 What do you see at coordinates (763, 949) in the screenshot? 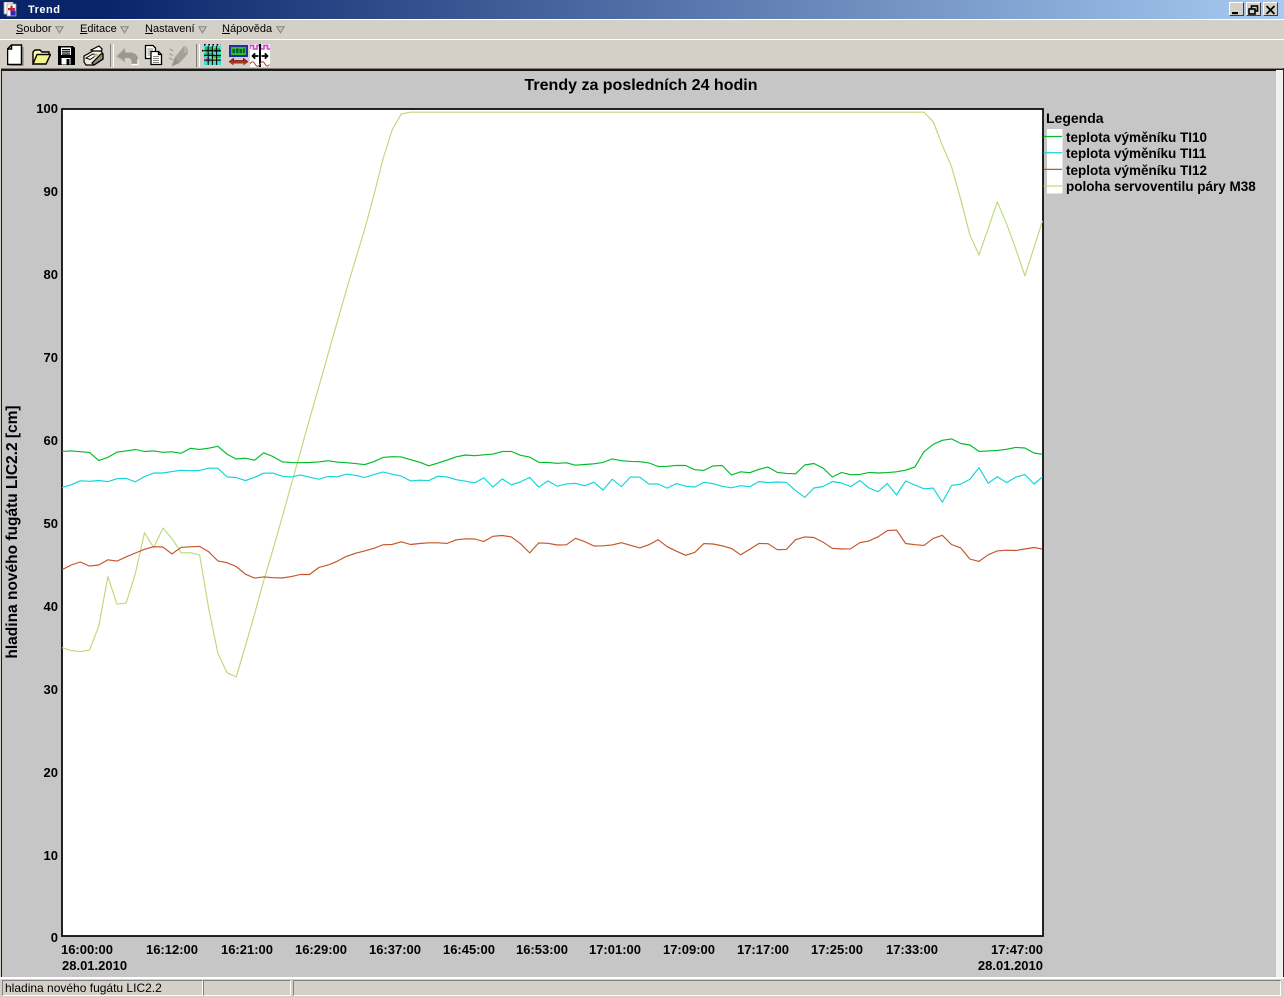
I see `svg-text: 17:17:00` at bounding box center [763, 949].